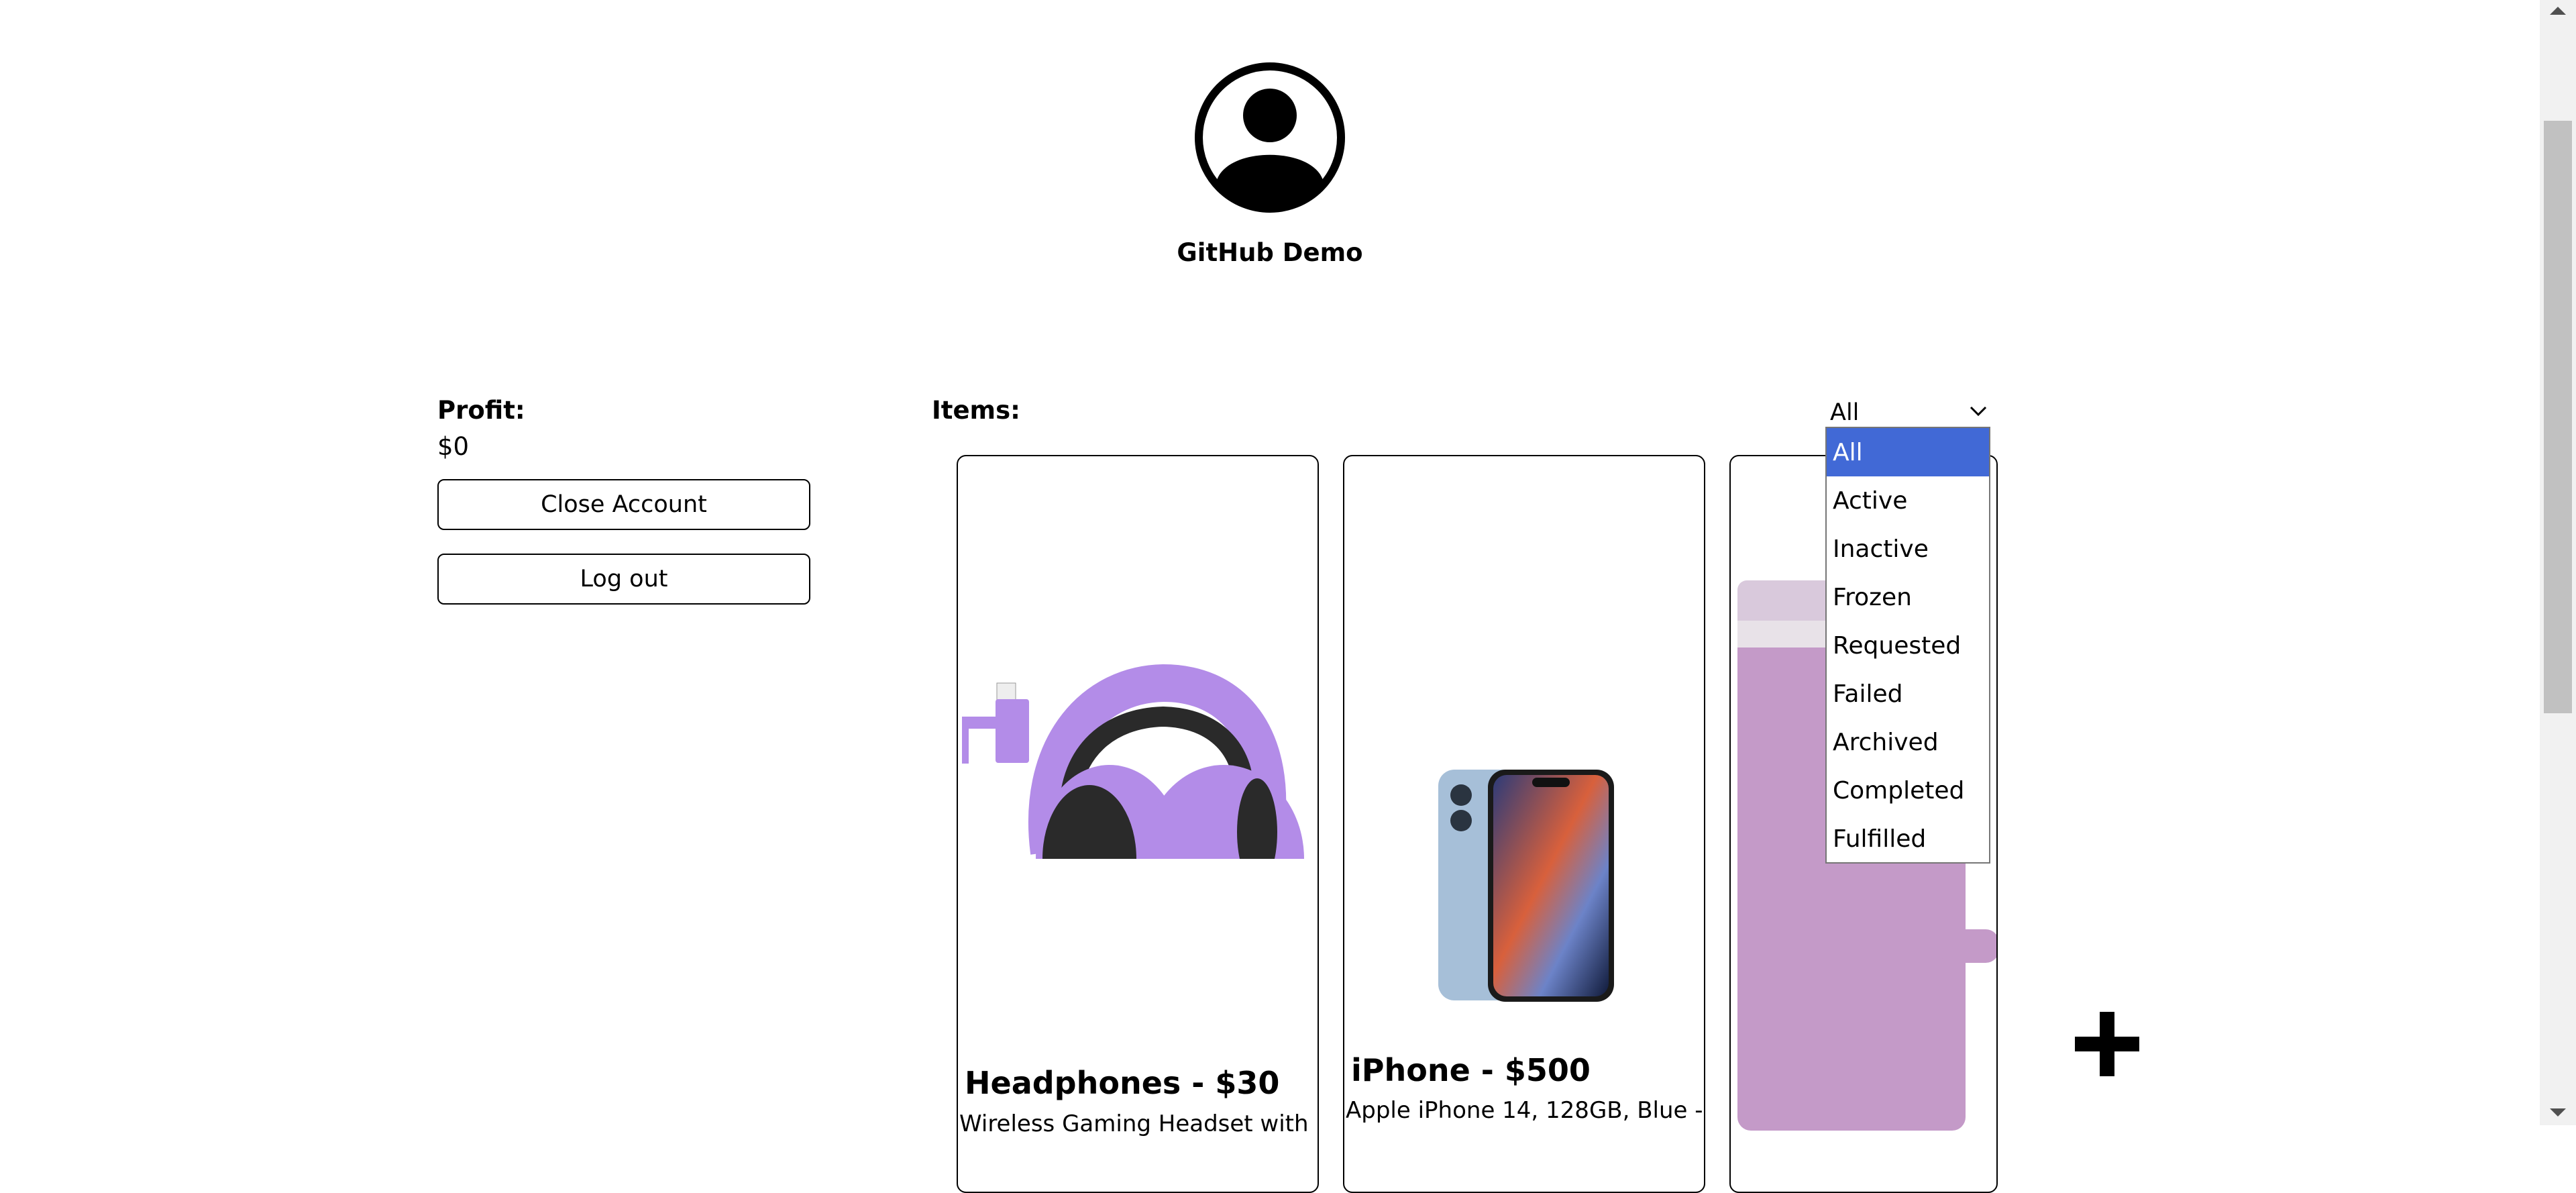 This screenshot has height=1193, width=2576. I want to click on profit-label: Profit:, so click(481, 411).